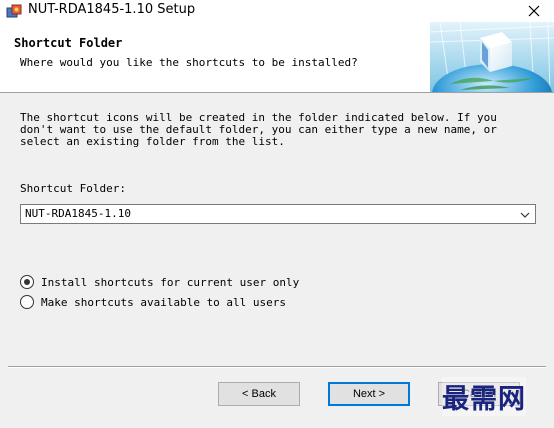 The height and width of the screenshot is (428, 554). What do you see at coordinates (68, 43) in the screenshot?
I see `page-title: Shortcut Folder` at bounding box center [68, 43].